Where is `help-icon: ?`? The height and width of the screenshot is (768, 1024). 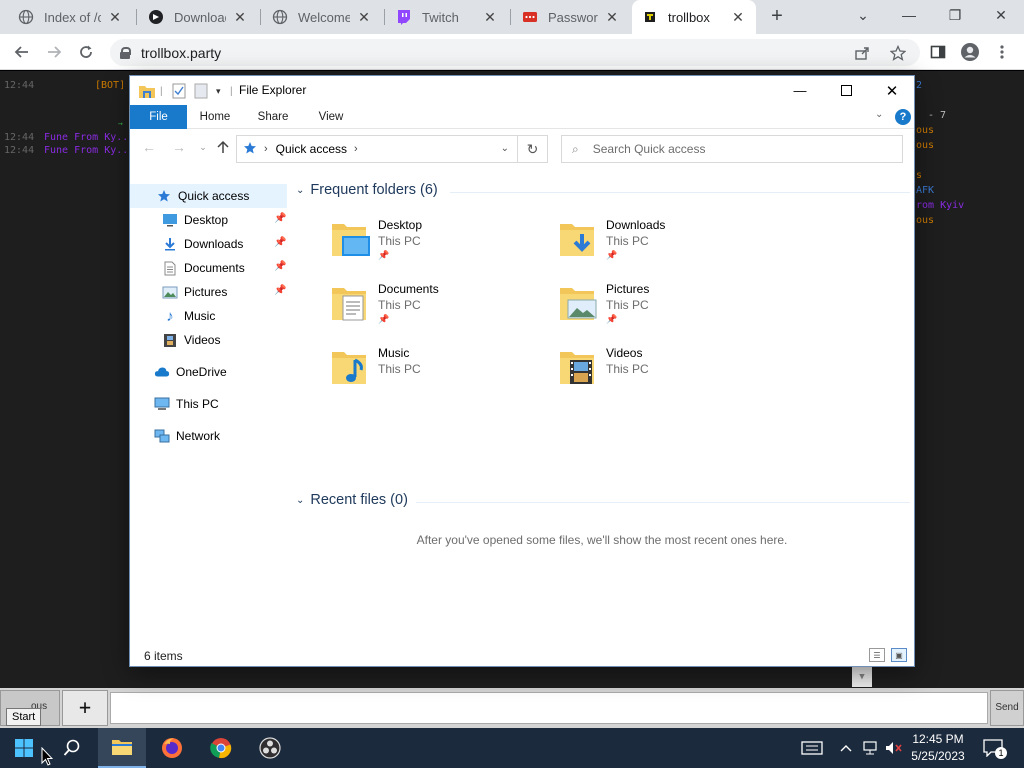
help-icon: ? is located at coordinates (903, 117).